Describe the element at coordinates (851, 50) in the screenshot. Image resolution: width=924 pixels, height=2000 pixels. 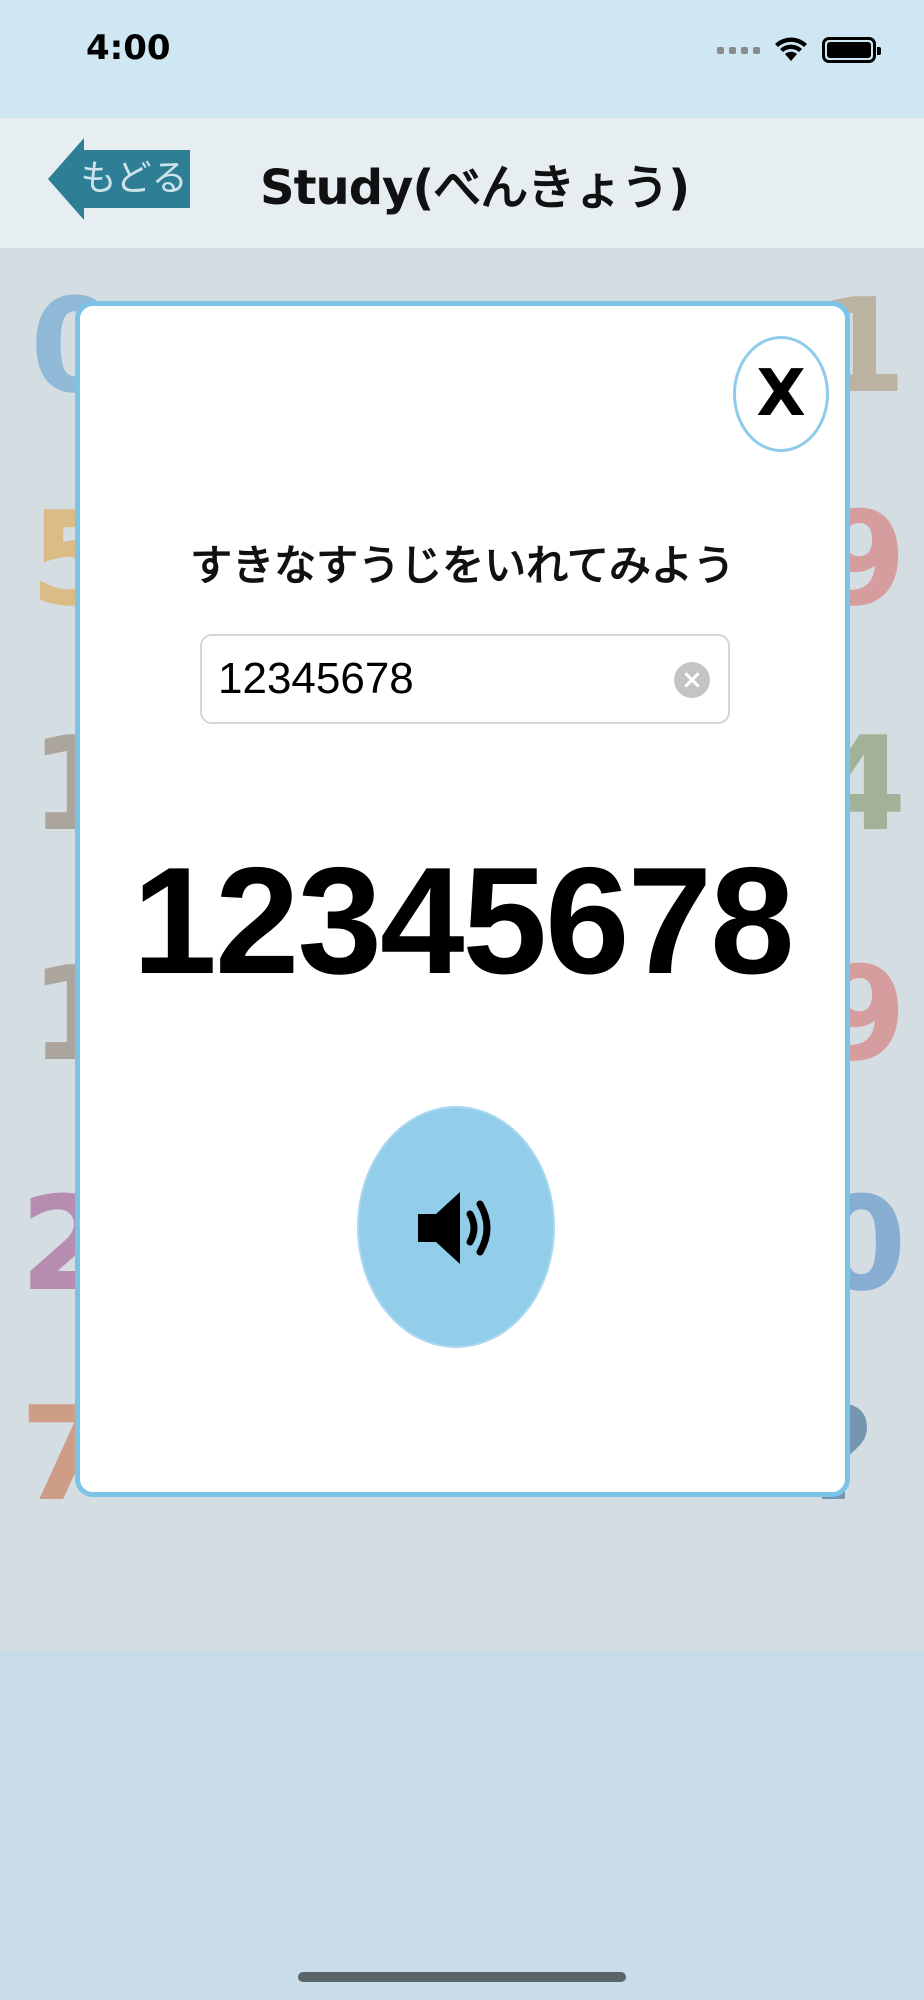
I see `battery-icon` at that location.